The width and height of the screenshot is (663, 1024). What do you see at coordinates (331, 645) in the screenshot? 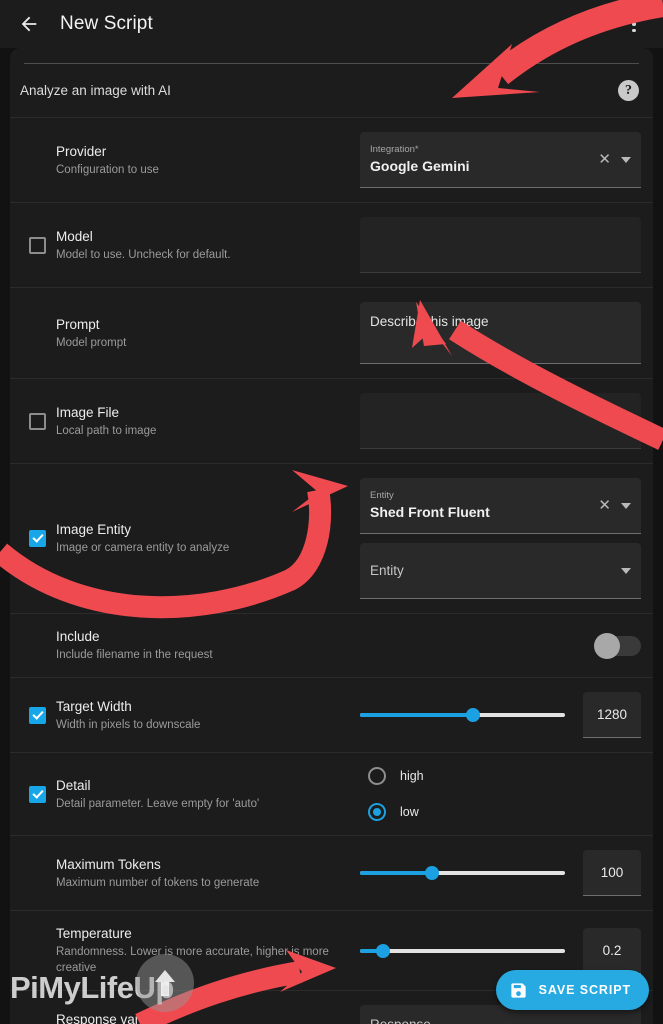
I see `row-include-filename: Include Include filename in the request` at bounding box center [331, 645].